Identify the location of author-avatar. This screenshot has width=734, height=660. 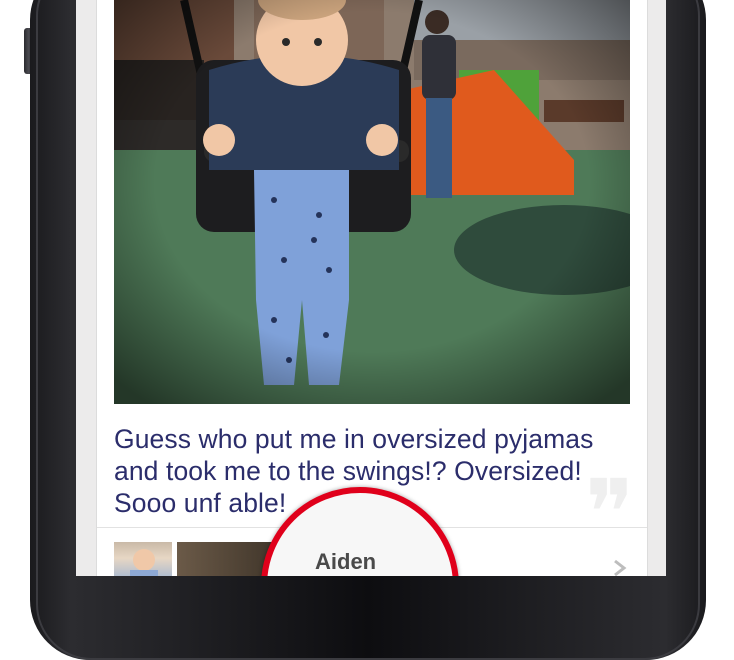
(143, 559).